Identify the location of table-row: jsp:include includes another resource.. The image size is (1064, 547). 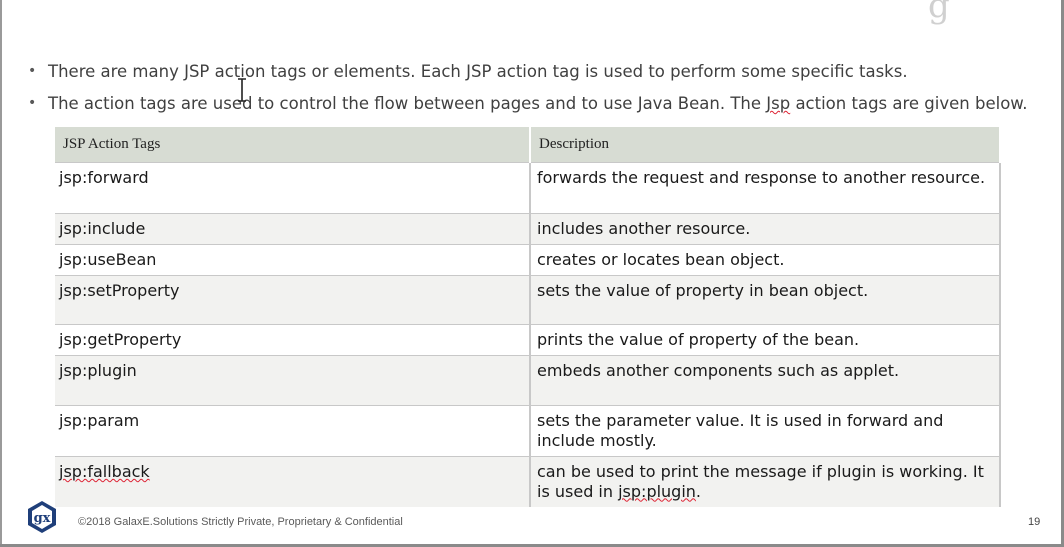
(528, 229).